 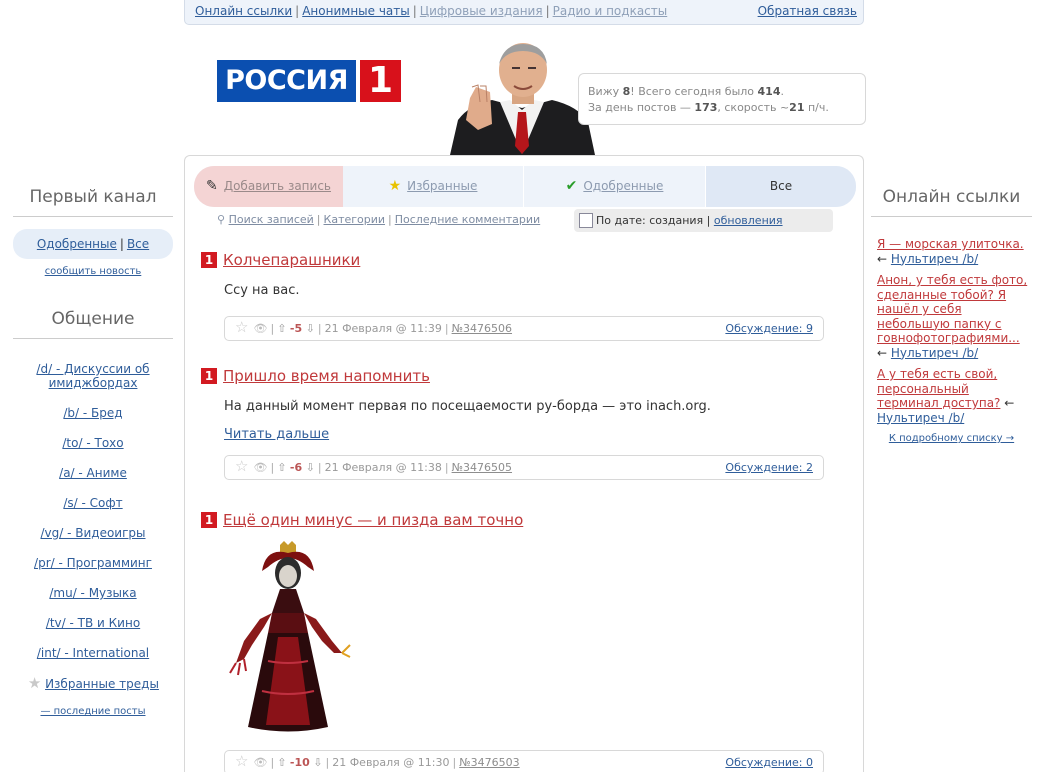 What do you see at coordinates (383, 328) in the screenshot?
I see `post-date: 21 Февраля @ 11:39` at bounding box center [383, 328].